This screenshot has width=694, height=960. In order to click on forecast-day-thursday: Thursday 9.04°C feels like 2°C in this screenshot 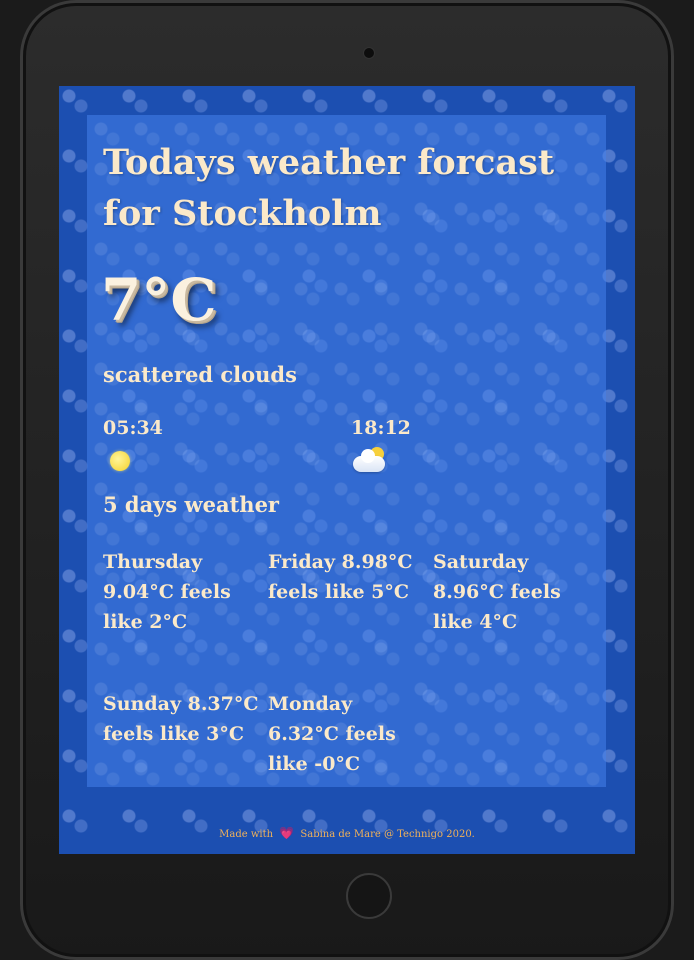, I will do `click(167, 592)`.